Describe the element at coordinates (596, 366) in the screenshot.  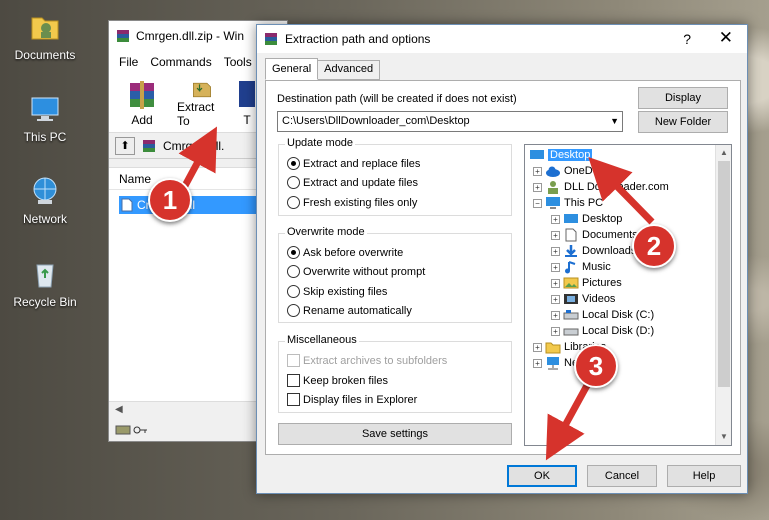
I see `step-badge-3: 3` at that location.